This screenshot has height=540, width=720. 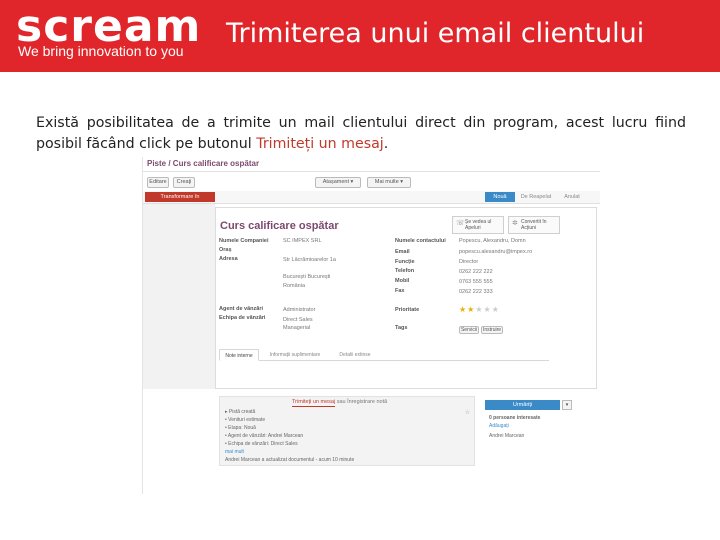 What do you see at coordinates (401, 328) in the screenshot?
I see `field-label-tags: Tags` at bounding box center [401, 328].